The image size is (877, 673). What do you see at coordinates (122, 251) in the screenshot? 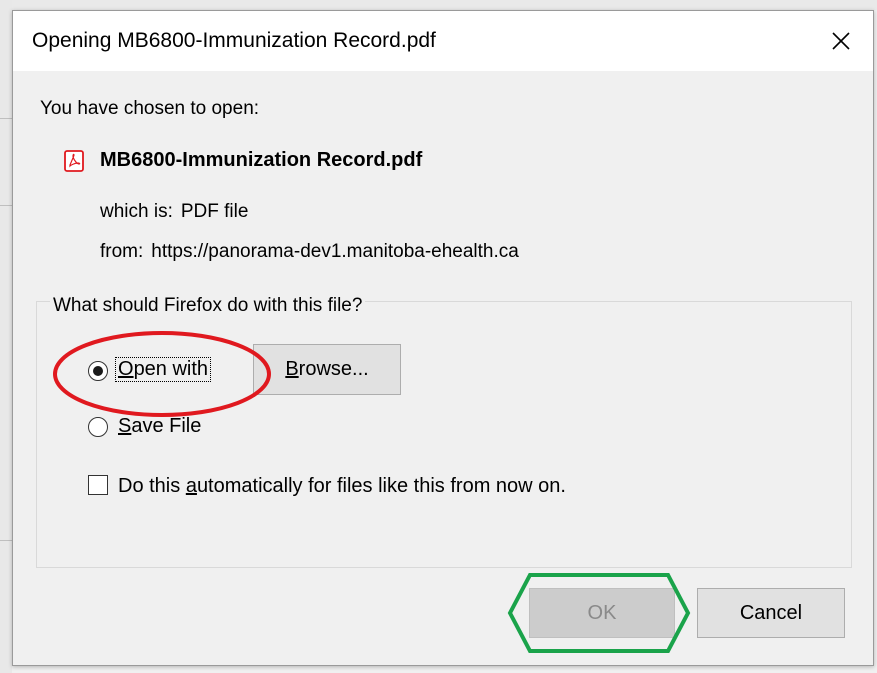
I see `from-label: from:` at bounding box center [122, 251].